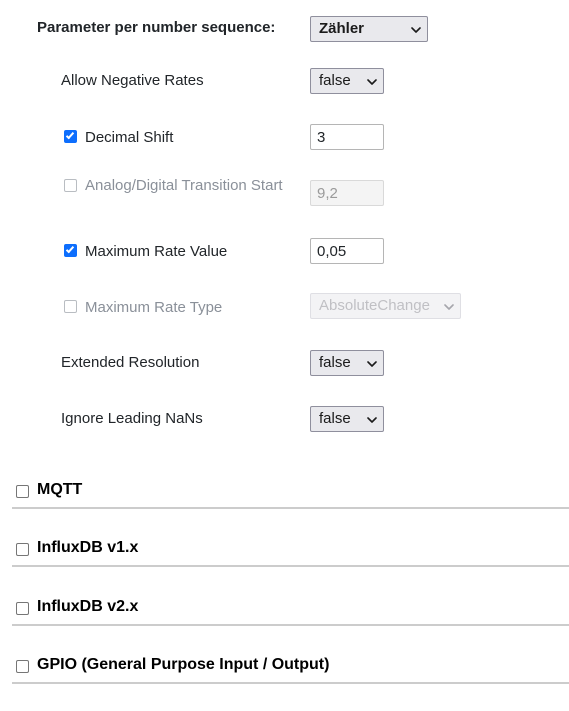 Image resolution: width=569 pixels, height=711 pixels. What do you see at coordinates (132, 80) in the screenshot?
I see `param-label-allow-negative-rates: Allow Negative Rates` at bounding box center [132, 80].